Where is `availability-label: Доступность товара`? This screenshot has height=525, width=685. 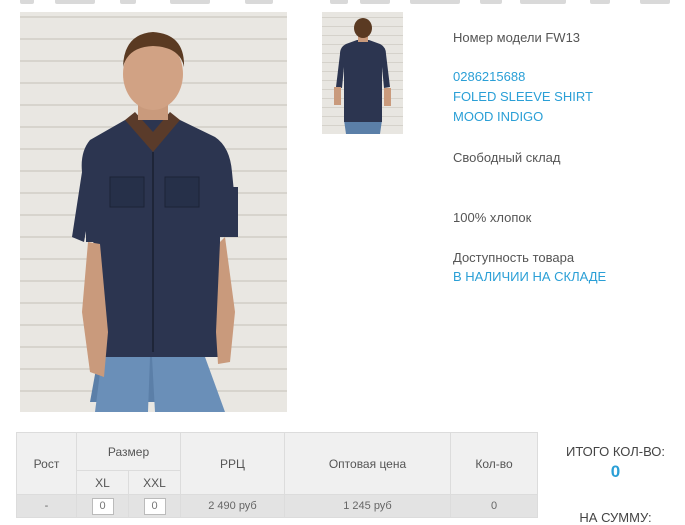 availability-label: Доступность товара is located at coordinates (514, 257).